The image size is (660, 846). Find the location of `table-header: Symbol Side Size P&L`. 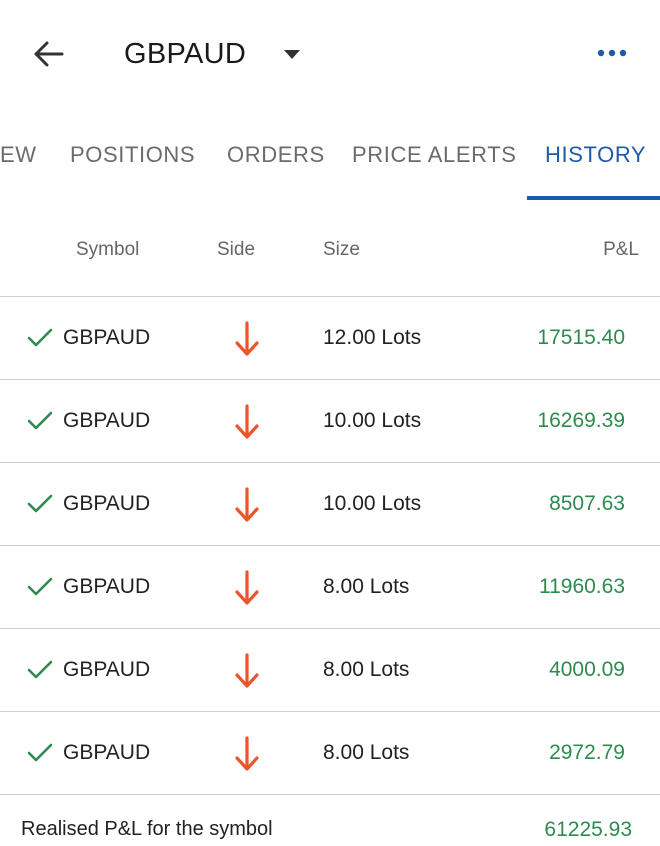

table-header: Symbol Side Size P&L is located at coordinates (330, 259).